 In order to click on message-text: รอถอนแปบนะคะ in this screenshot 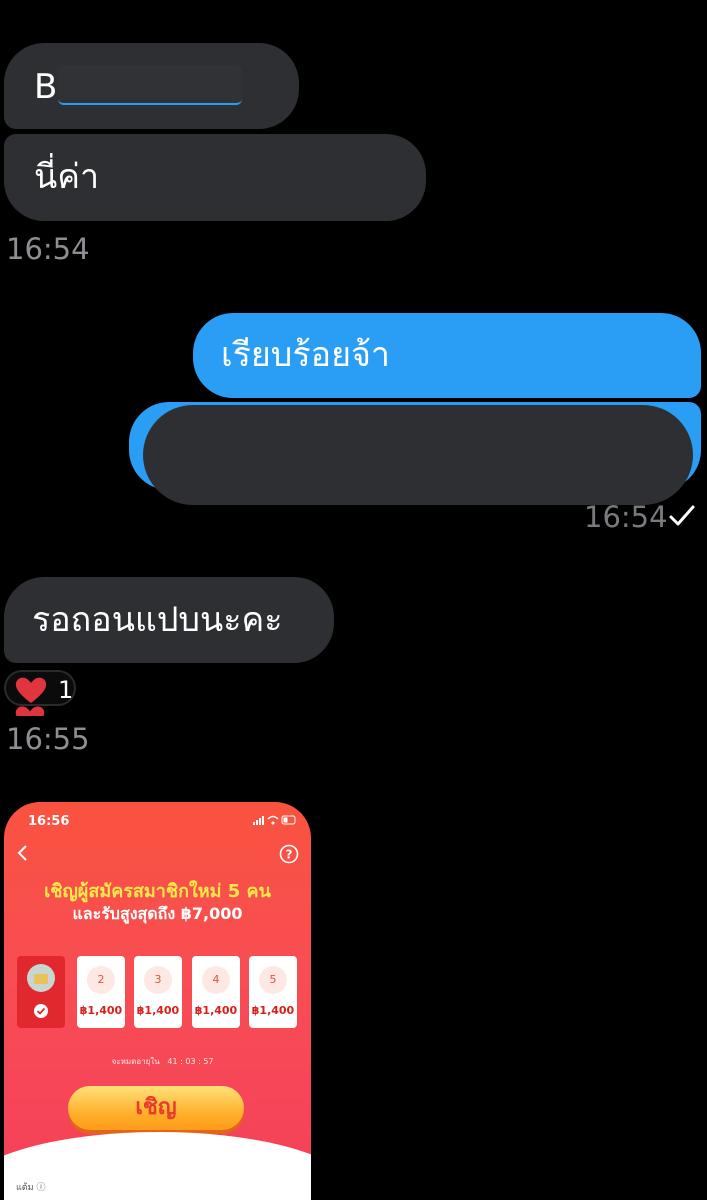, I will do `click(157, 620)`.